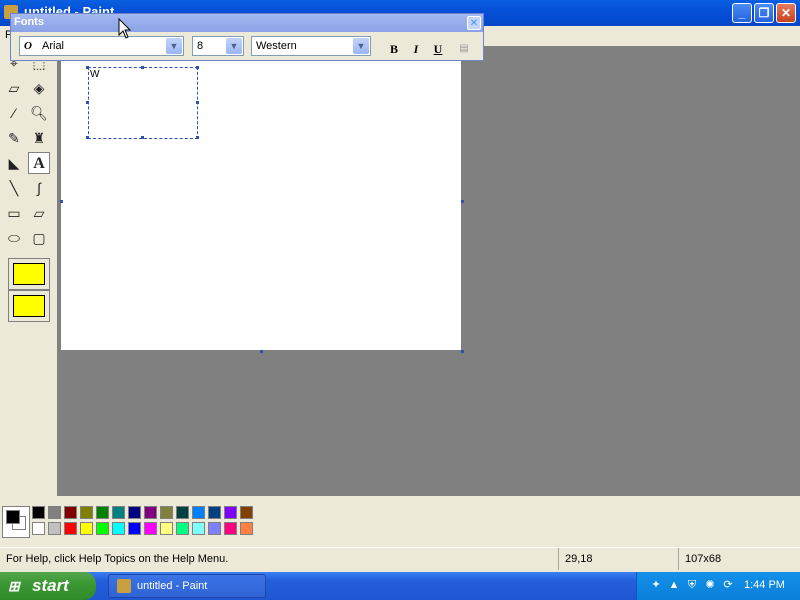 This screenshot has width=800, height=600. Describe the element at coordinates (14, 88) in the screenshot. I see `eraser-icon: ▱` at that location.